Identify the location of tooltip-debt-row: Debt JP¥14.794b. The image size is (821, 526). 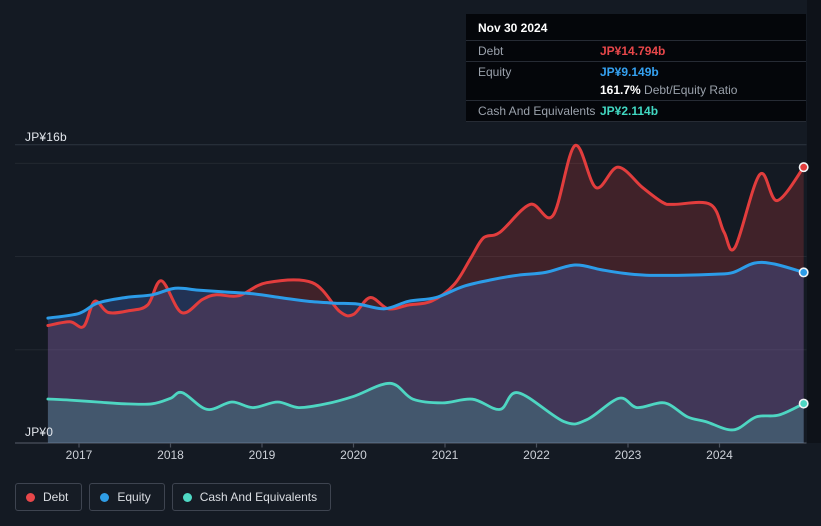
(636, 51).